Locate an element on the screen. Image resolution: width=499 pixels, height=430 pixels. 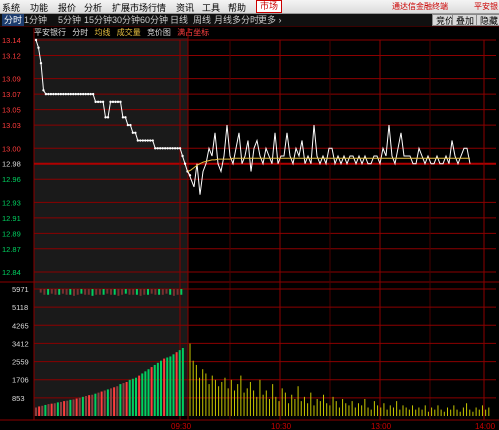
price-tick-label: 12.91 is located at coordinates (11, 218).